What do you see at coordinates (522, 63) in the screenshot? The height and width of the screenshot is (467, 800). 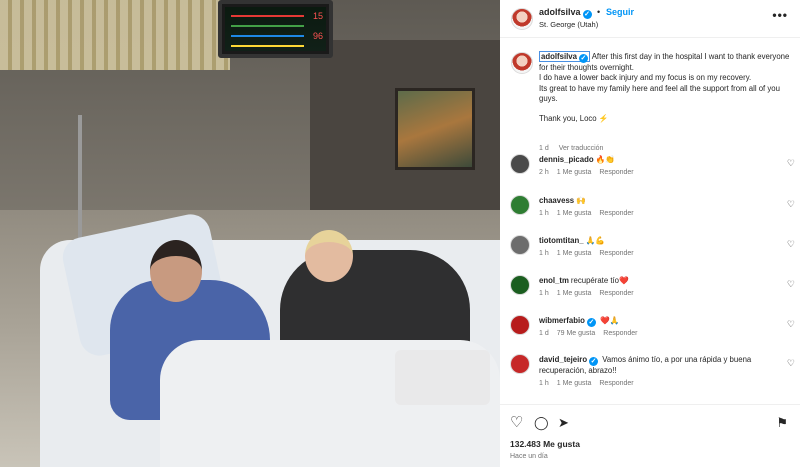 I see `caption-avatar` at bounding box center [522, 63].